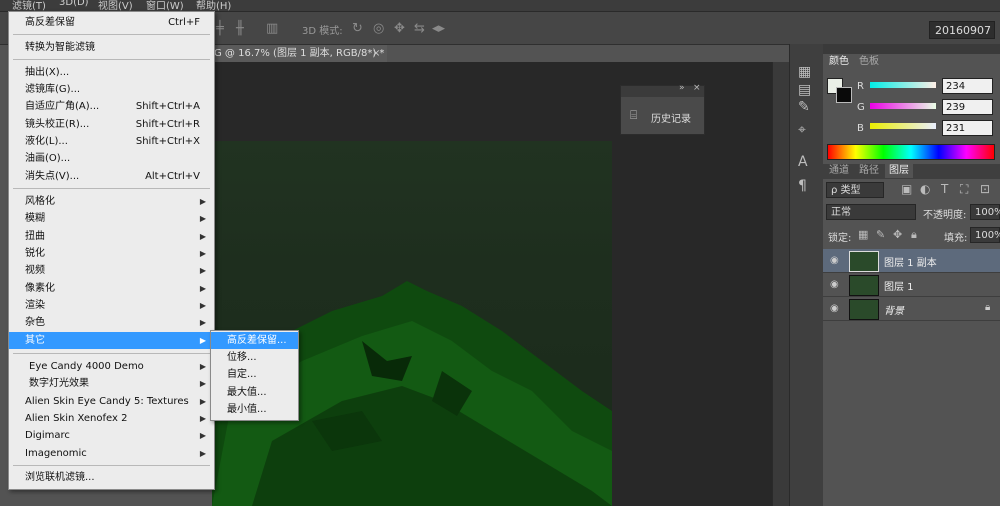  I want to click on panel-close-icon: ×, so click(697, 88).